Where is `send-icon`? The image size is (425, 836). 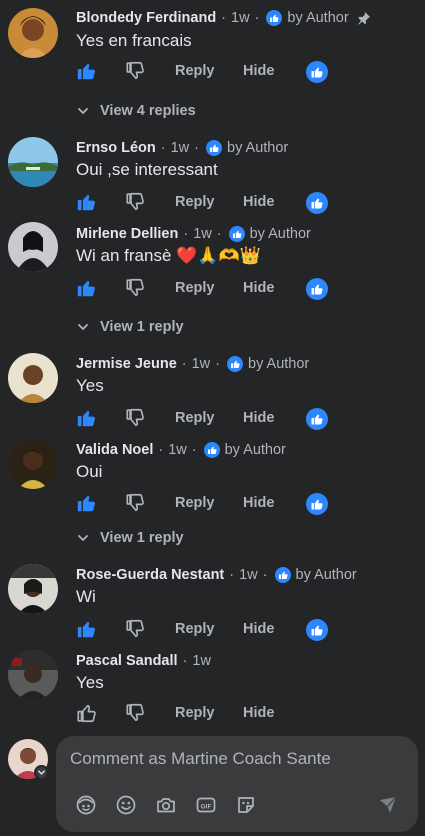
send-icon is located at coordinates (388, 805).